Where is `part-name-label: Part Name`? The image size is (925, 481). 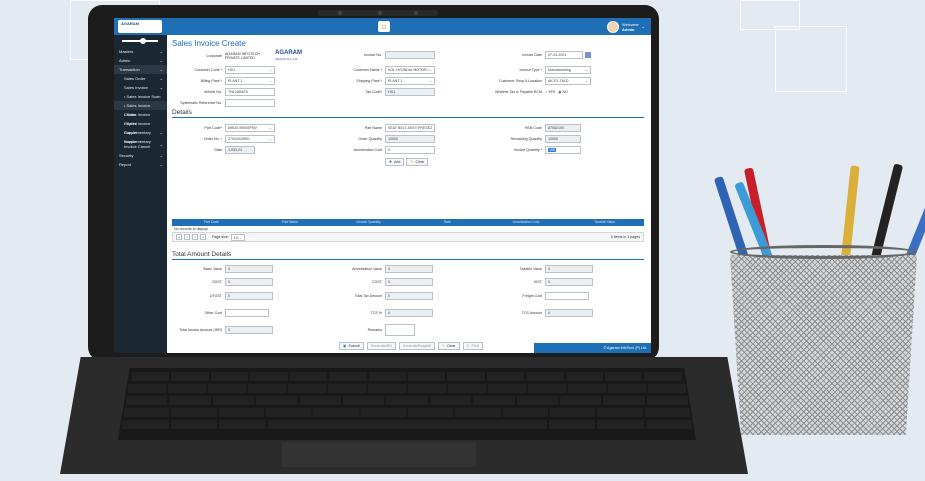
part-name-label: Part Name is located at coordinates (373, 127).